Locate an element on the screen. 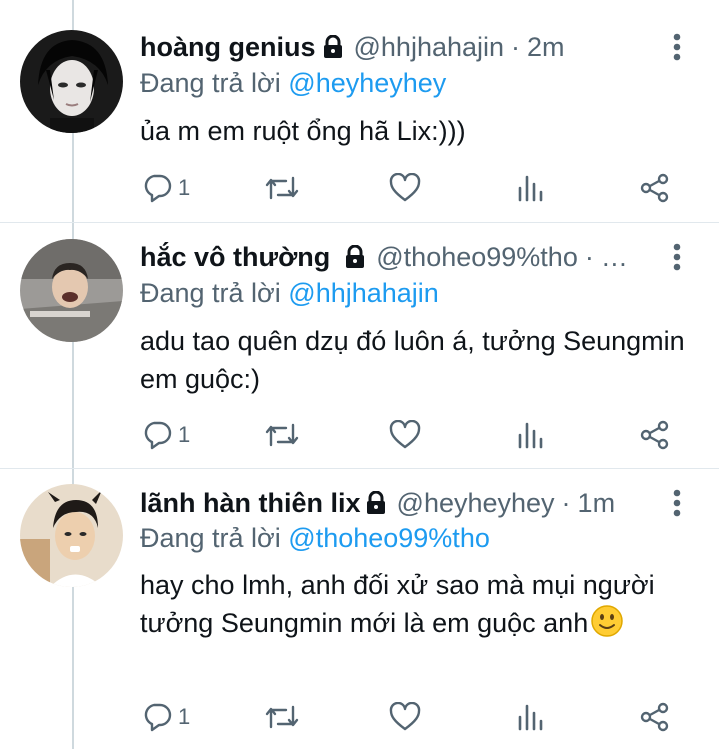 Image resolution: width=719 pixels, height=749 pixels. slightly-smiling-face-emoji is located at coordinates (607, 626).